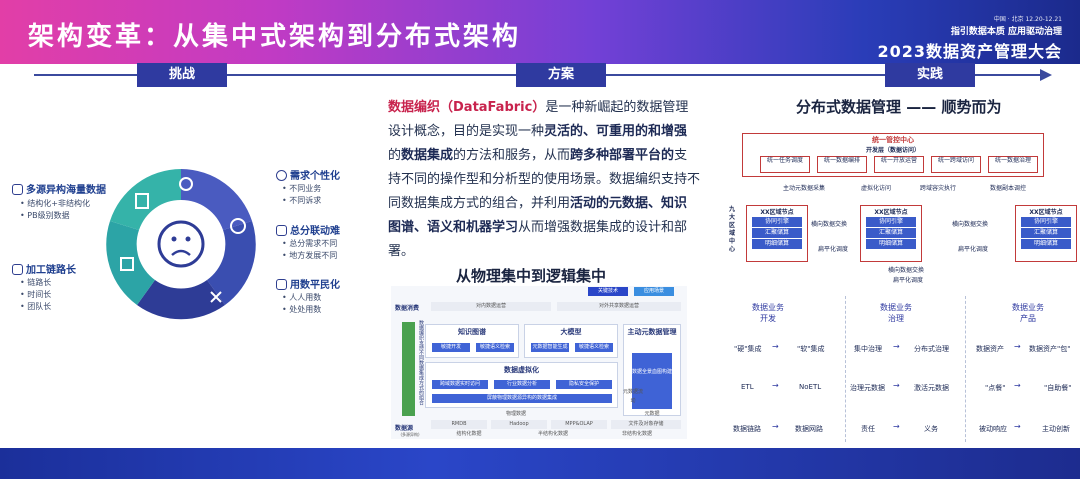  Describe the element at coordinates (182, 75) in the screenshot. I see `stage-challenge: 挑战` at that location.